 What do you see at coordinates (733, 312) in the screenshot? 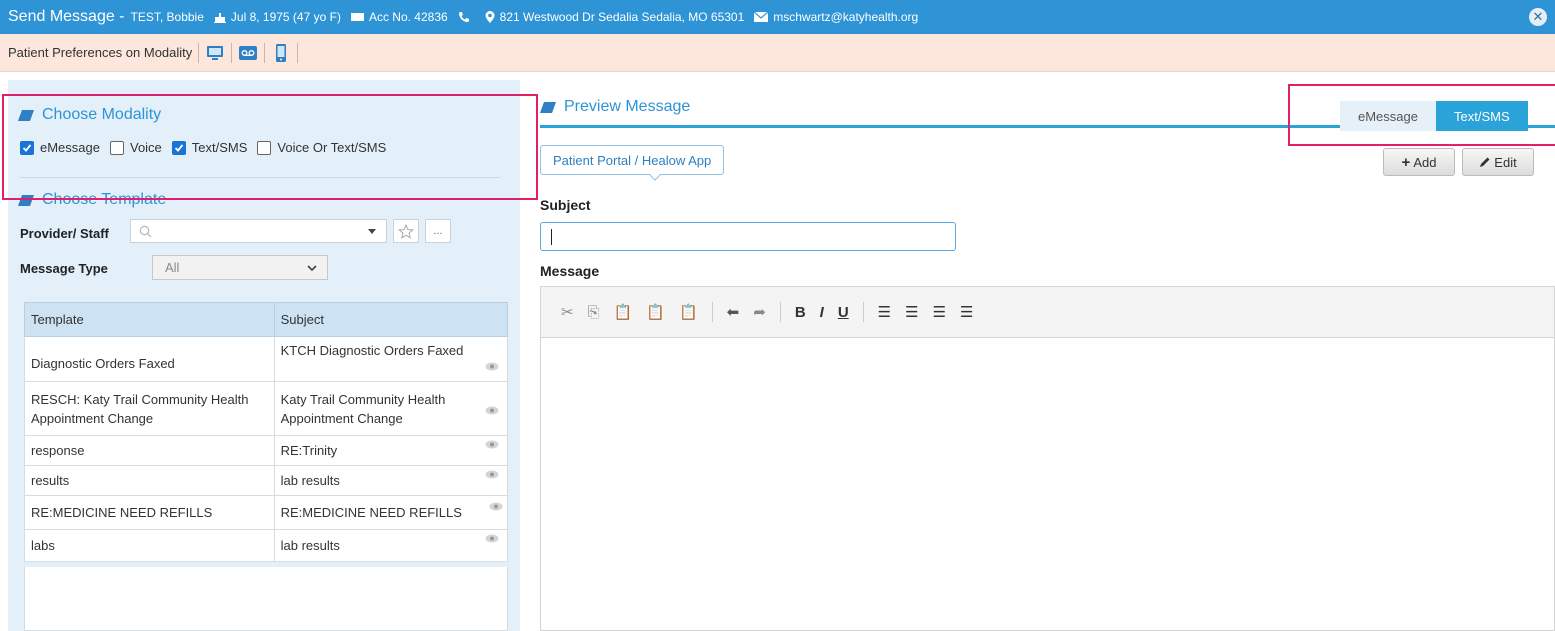
I see `undo-icon: ⬅` at bounding box center [733, 312].